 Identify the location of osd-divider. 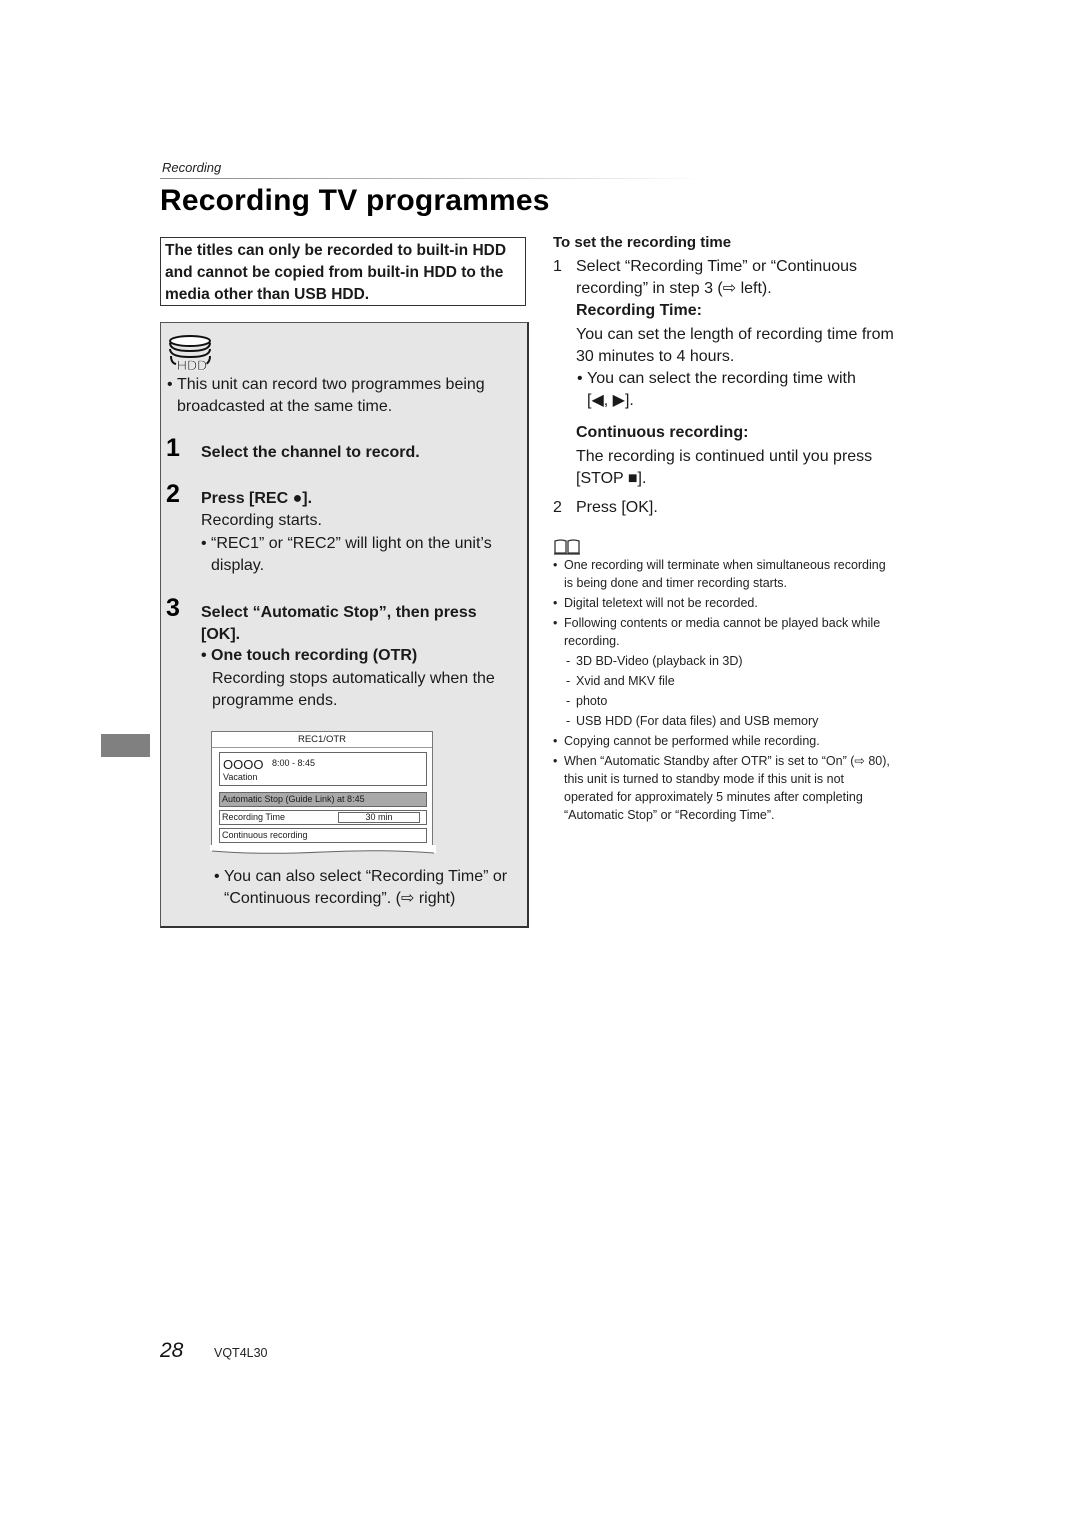
(322, 747).